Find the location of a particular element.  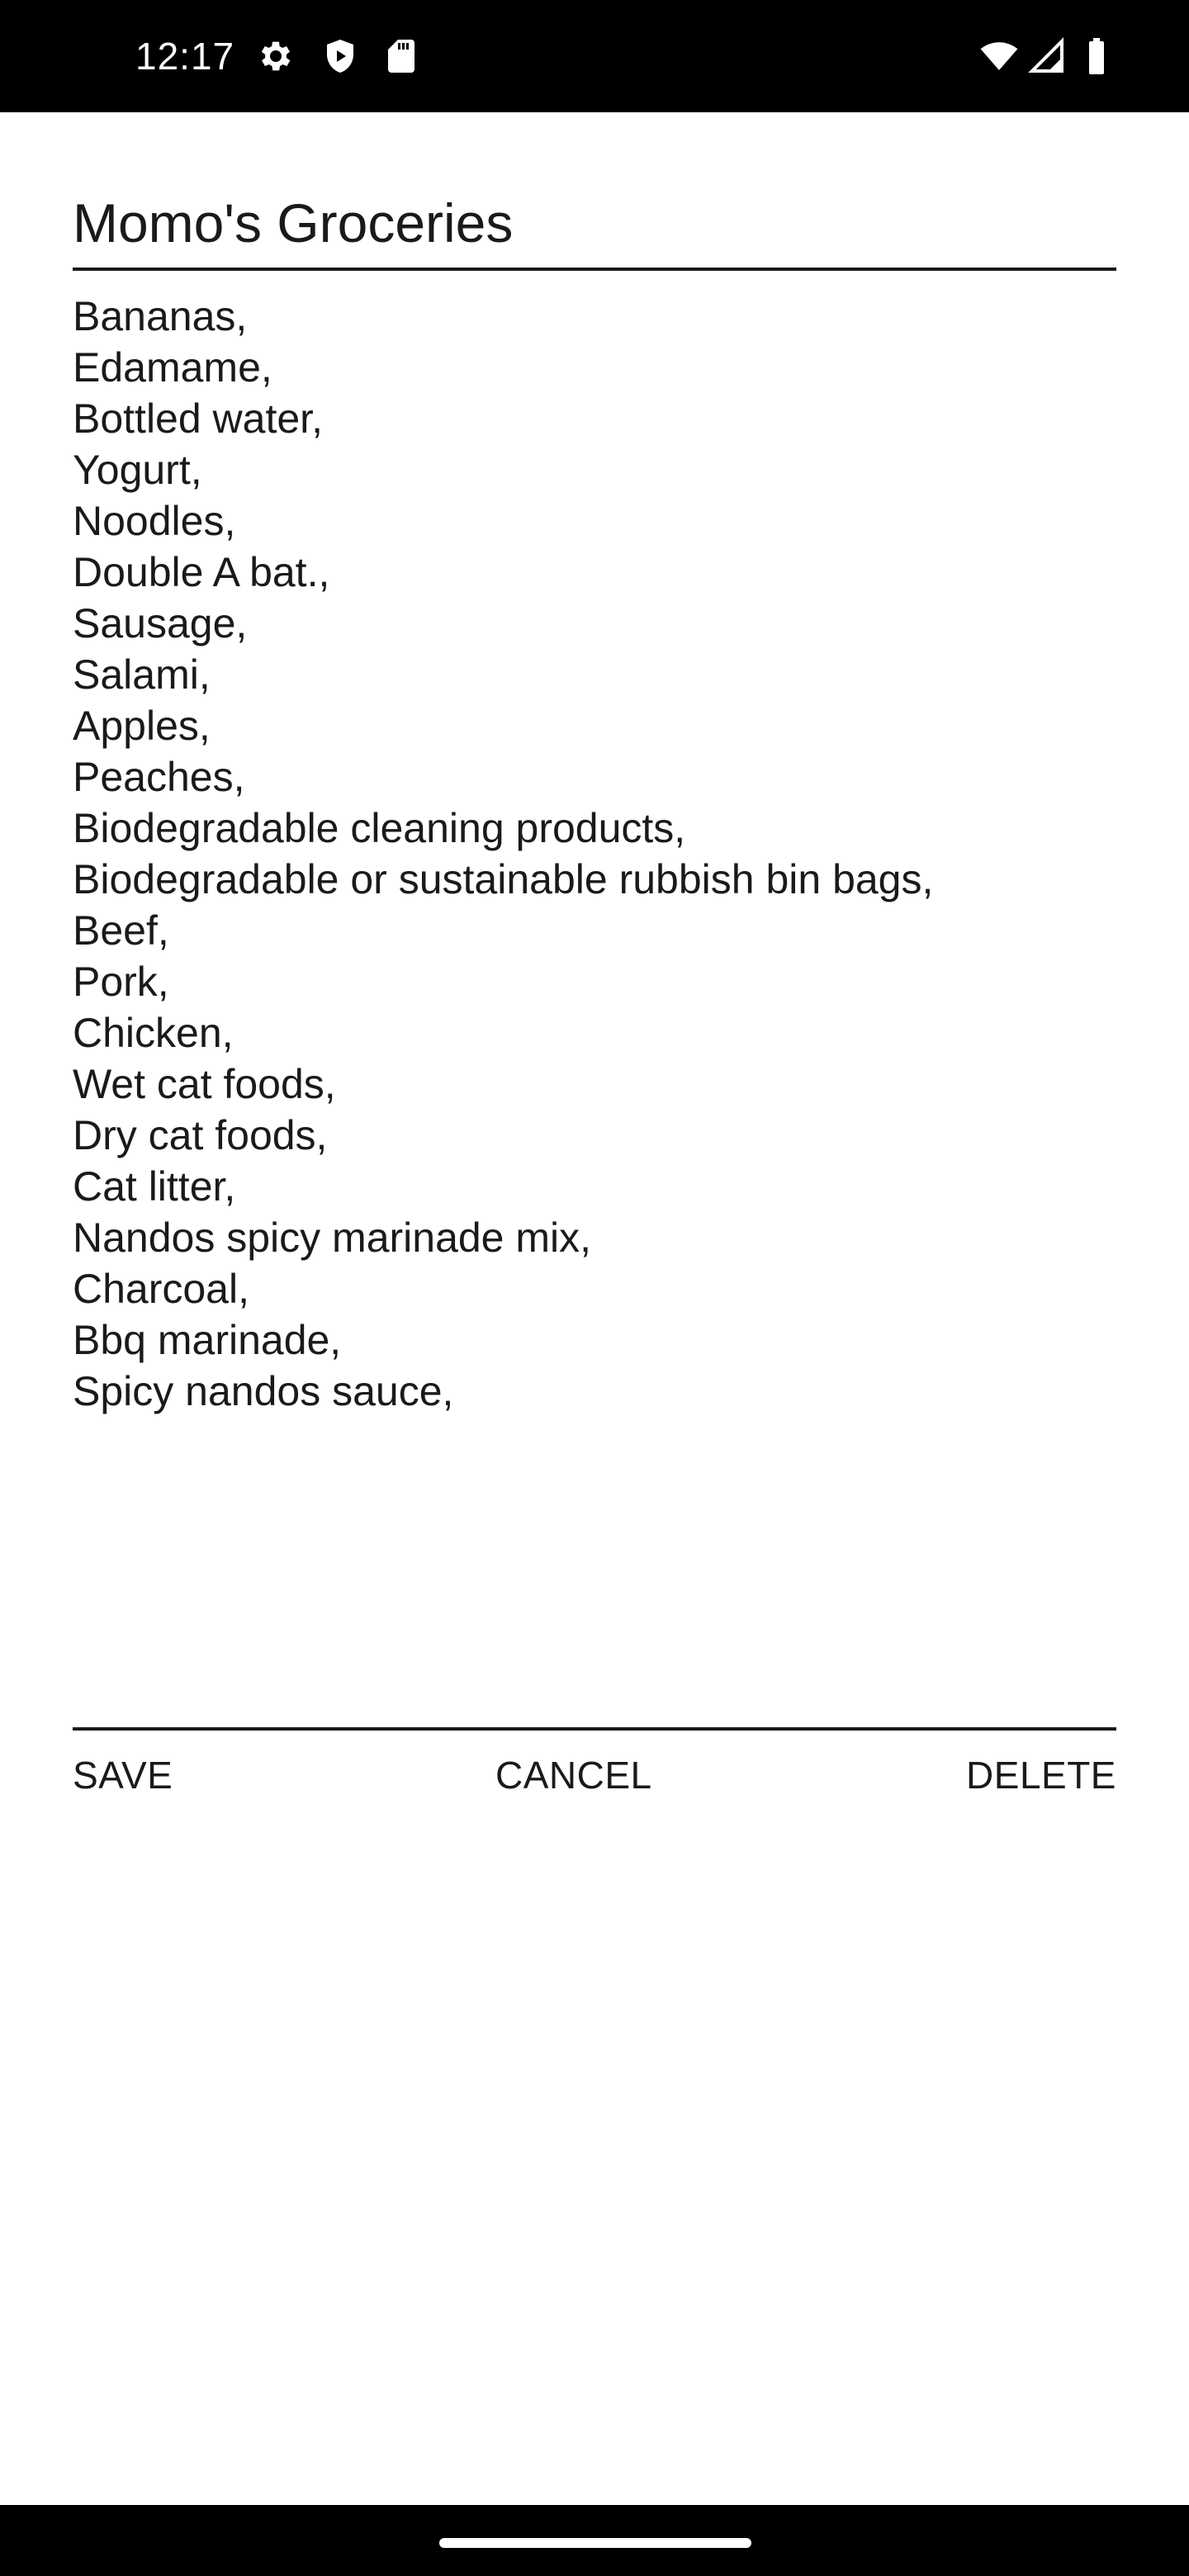

action-bar: SAVE CANCEL DELETE is located at coordinates (594, 1775).